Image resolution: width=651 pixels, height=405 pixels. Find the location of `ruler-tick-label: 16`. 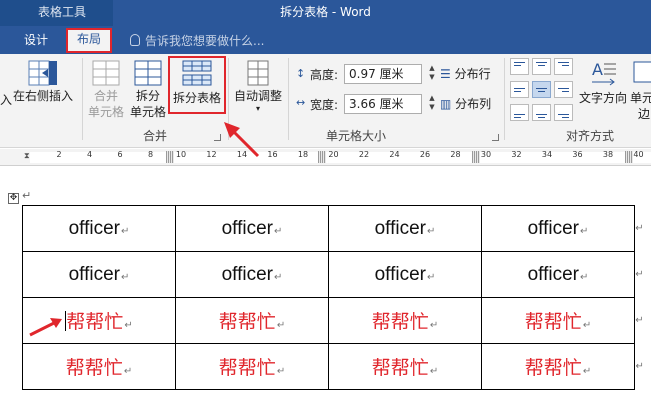

ruler-tick-label: 16 is located at coordinates (272, 154).